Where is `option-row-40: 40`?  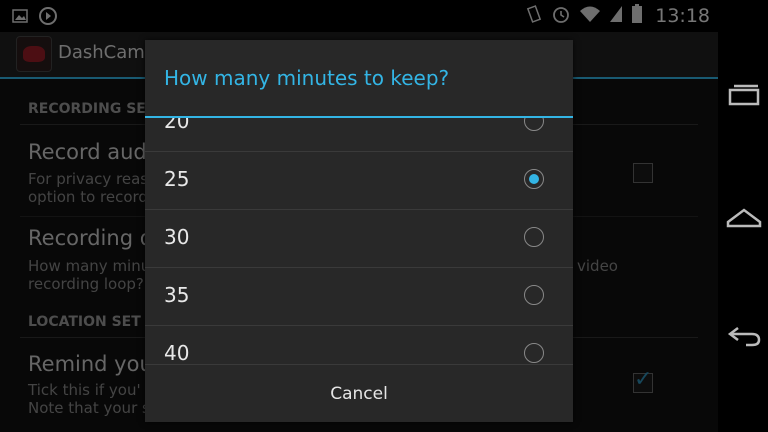
option-row-40: 40 is located at coordinates (359, 344).